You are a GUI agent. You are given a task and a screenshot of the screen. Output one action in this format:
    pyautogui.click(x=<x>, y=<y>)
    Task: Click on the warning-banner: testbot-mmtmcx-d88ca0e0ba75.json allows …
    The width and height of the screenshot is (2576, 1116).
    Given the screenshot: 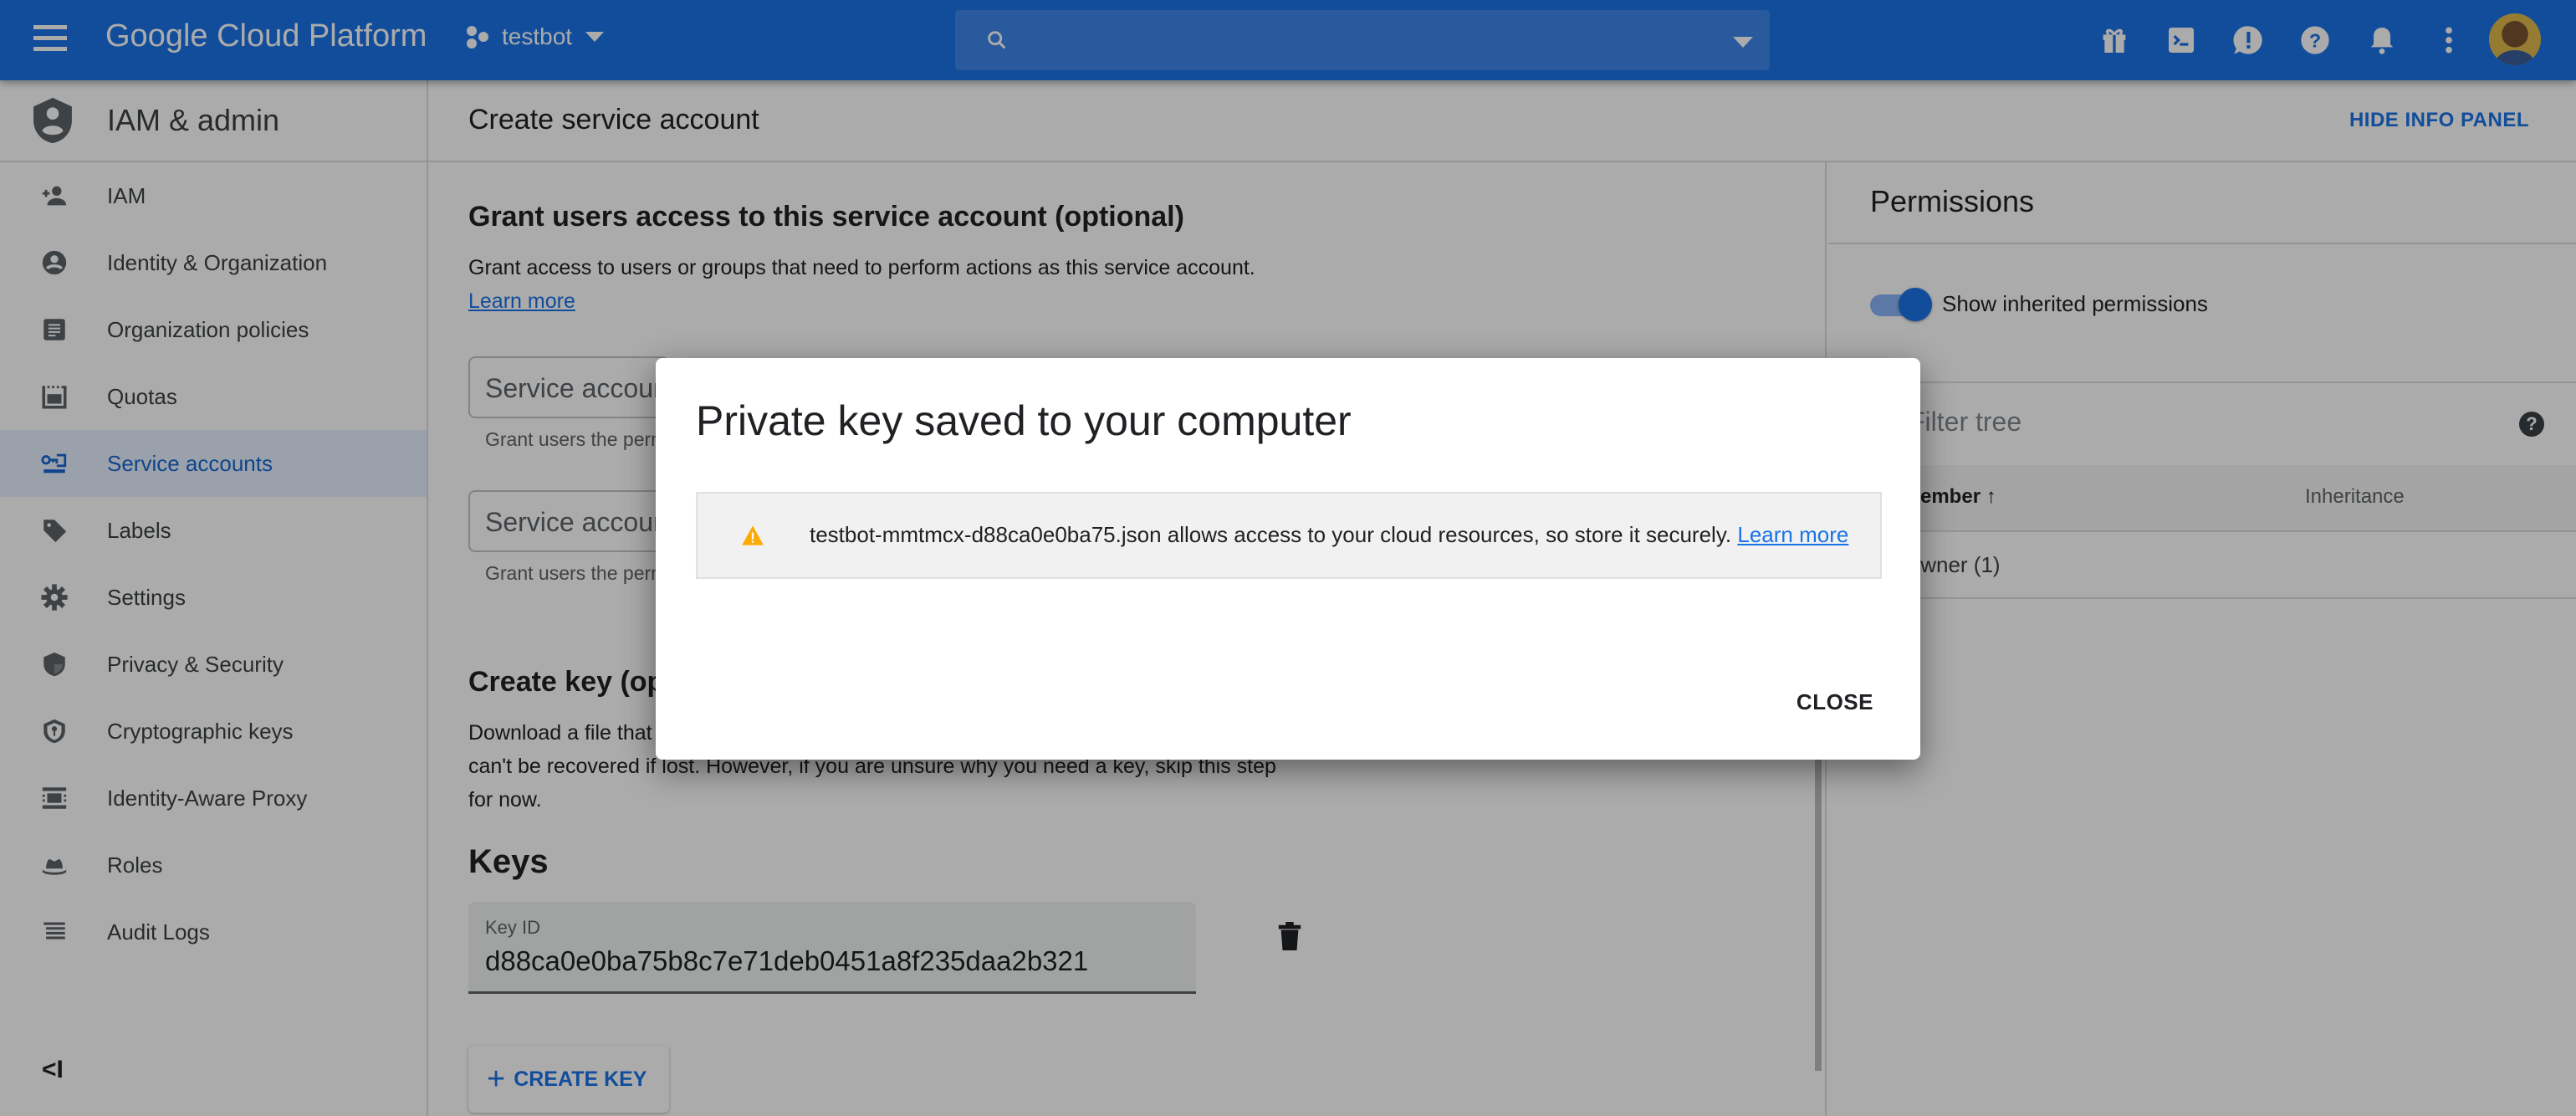 What is the action you would take?
    pyautogui.click(x=1289, y=535)
    